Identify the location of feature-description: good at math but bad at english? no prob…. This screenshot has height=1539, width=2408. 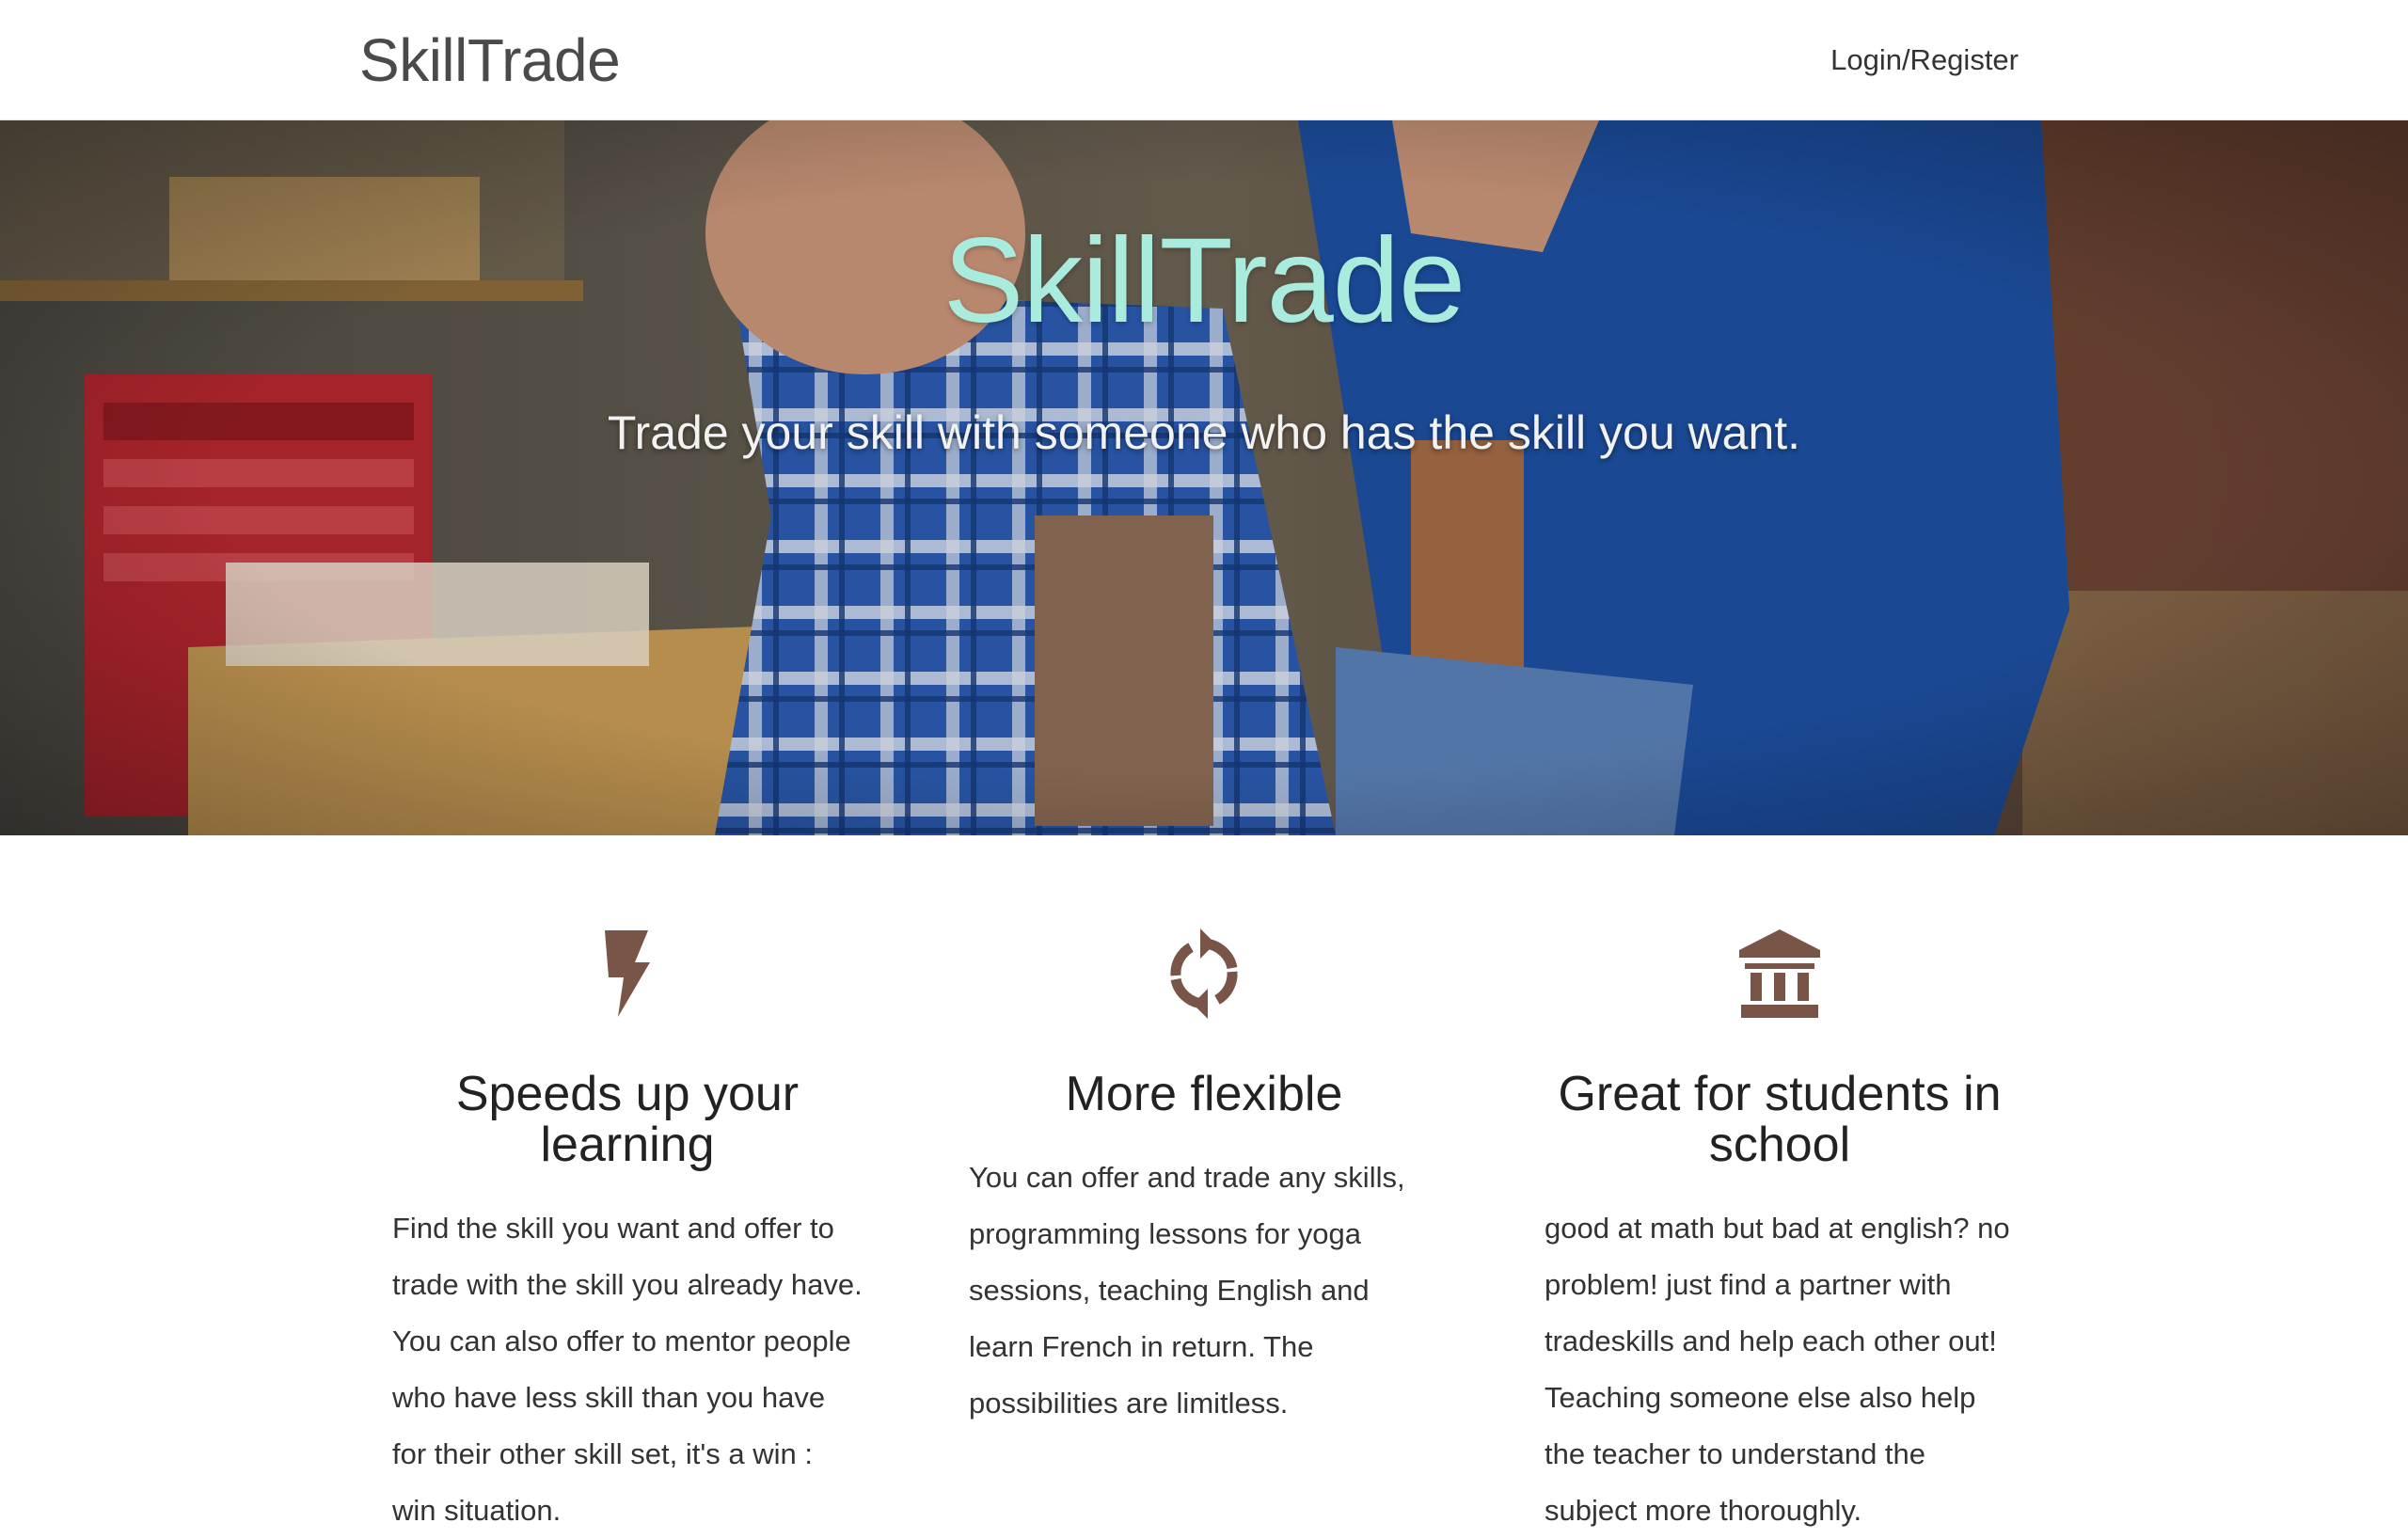
(1778, 1369).